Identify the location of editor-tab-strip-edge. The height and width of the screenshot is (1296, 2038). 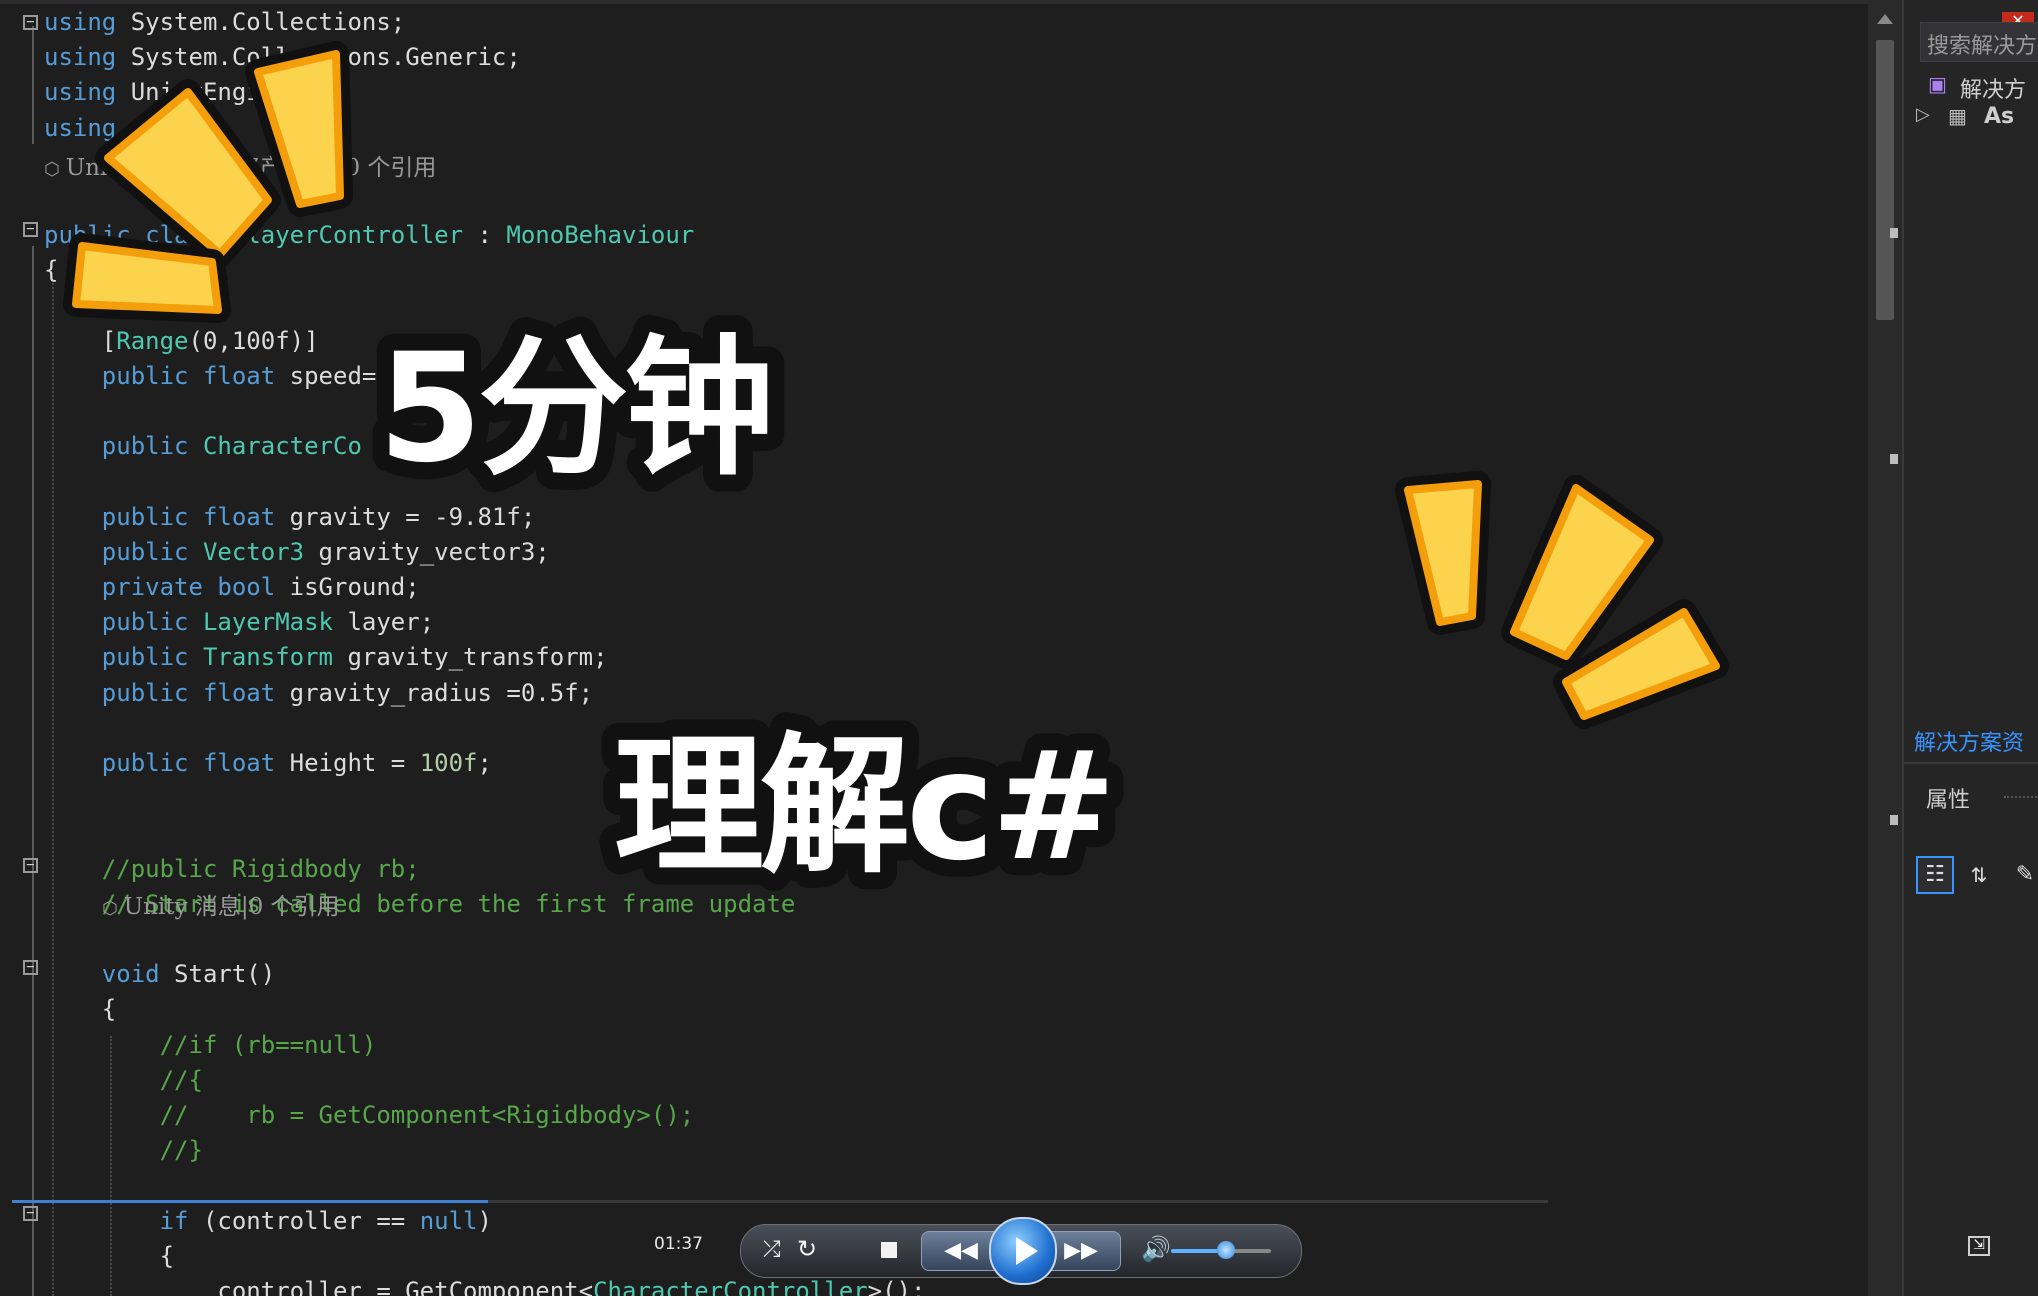
(934, 2).